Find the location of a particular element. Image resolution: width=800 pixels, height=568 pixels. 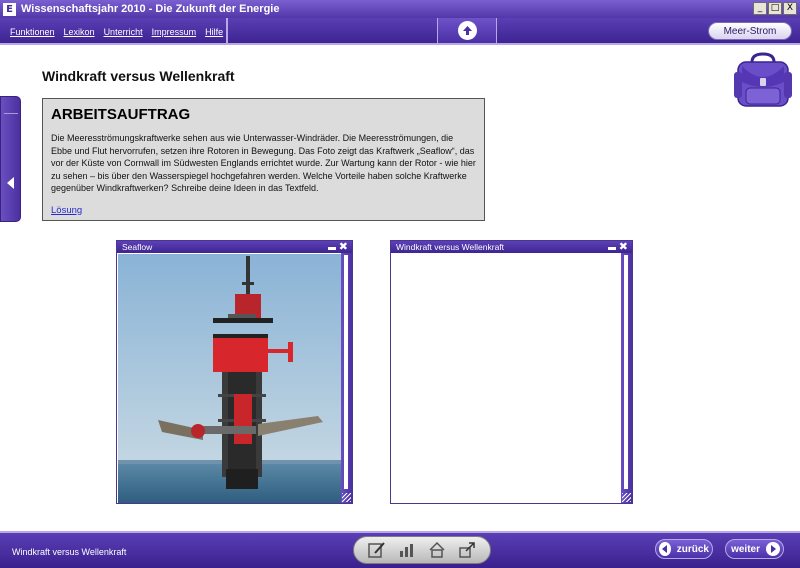

menu-item-unterricht: Unterricht is located at coordinates (123, 32).